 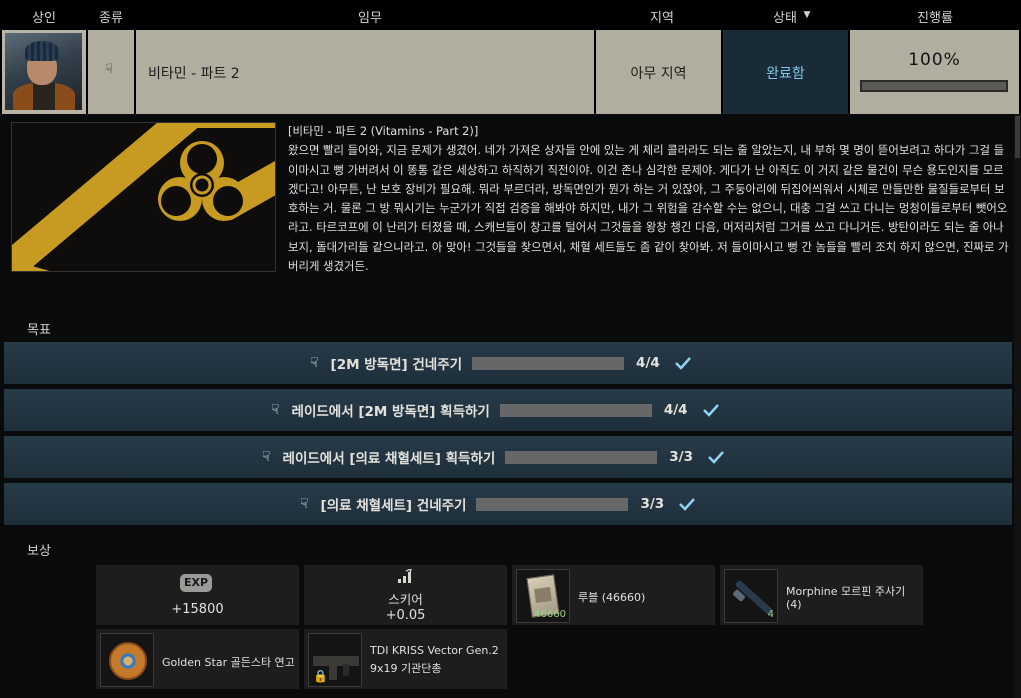 I want to click on header-status: 상태, so click(x=785, y=16).